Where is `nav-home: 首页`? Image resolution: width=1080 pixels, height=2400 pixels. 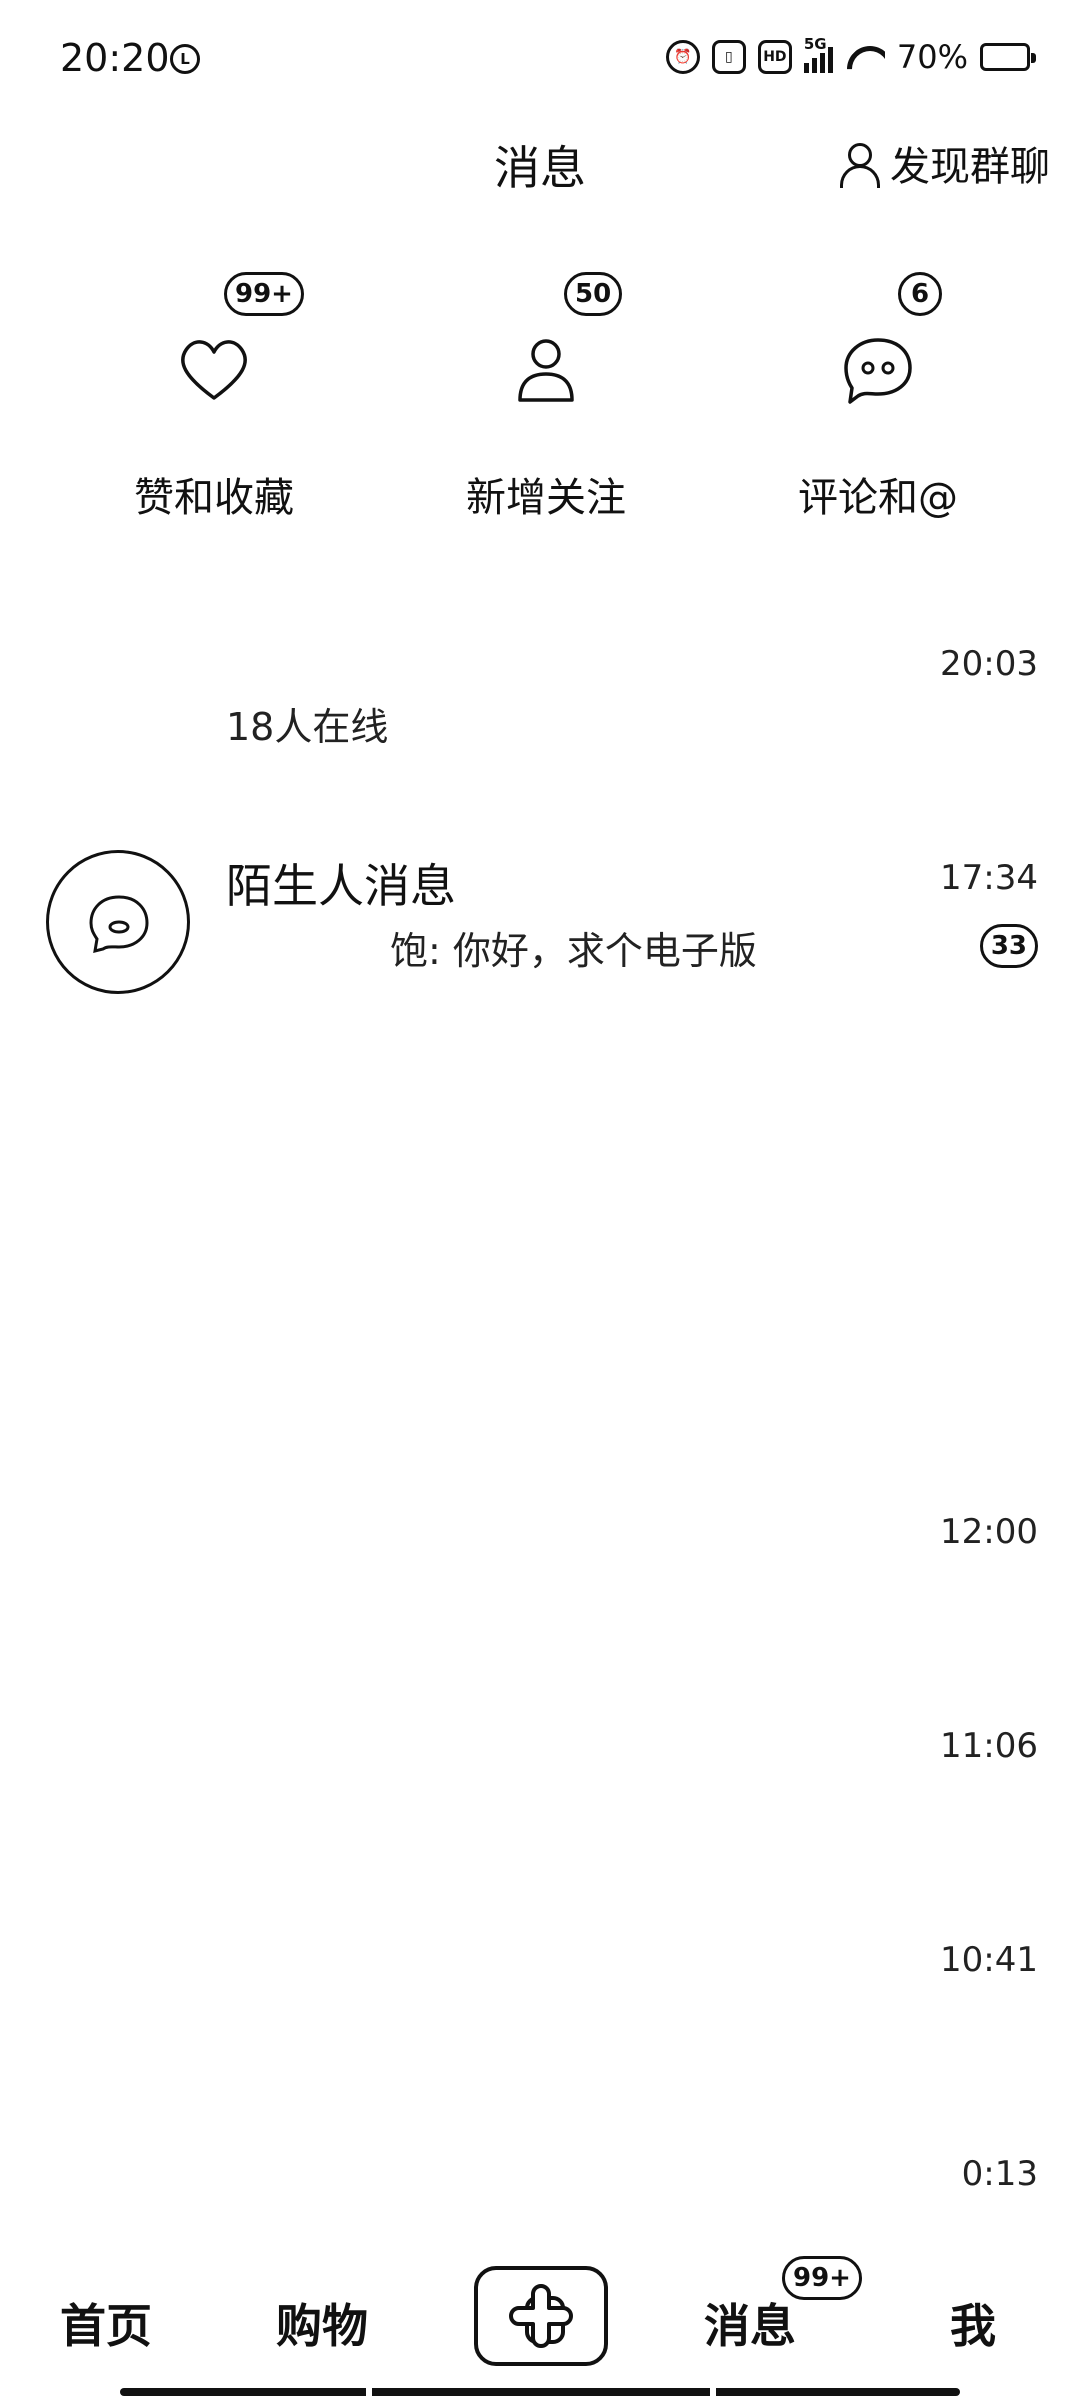
nav-home: 首页 is located at coordinates (106, 2323).